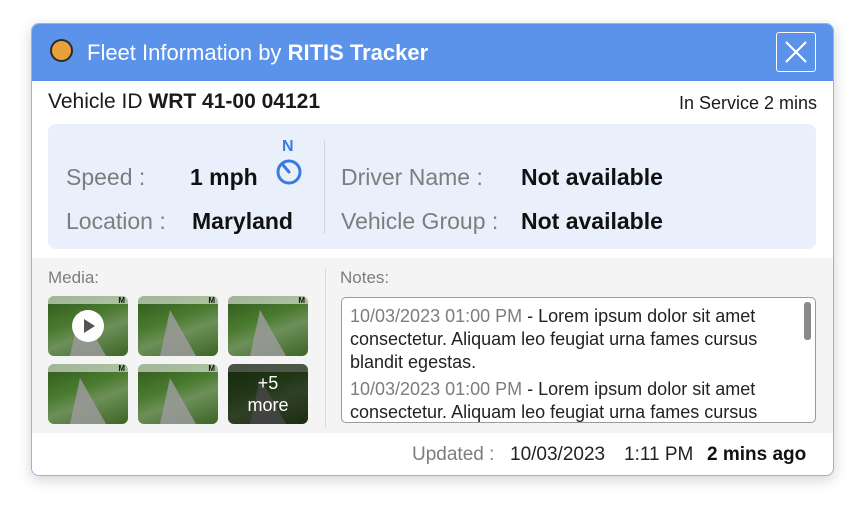 The width and height of the screenshot is (864, 514). What do you see at coordinates (412, 177) in the screenshot?
I see `driver-label: Driver Name :` at bounding box center [412, 177].